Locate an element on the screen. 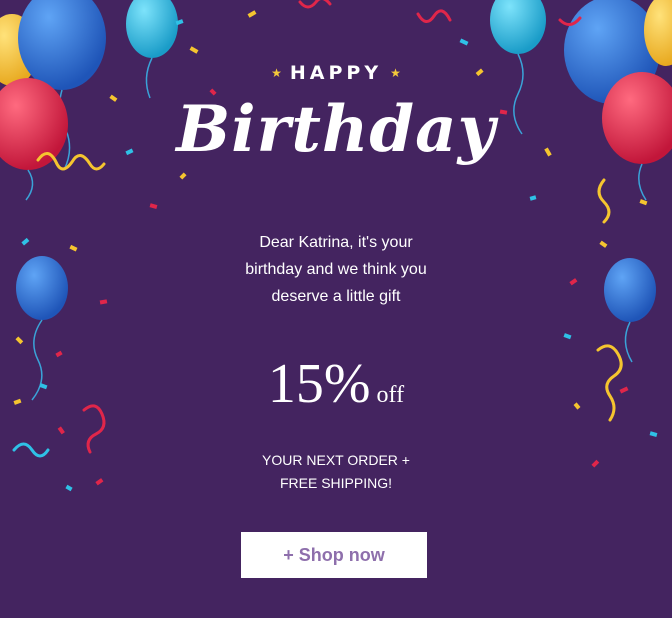  happy-heading: ★ HAPPY ★ is located at coordinates (336, 73).